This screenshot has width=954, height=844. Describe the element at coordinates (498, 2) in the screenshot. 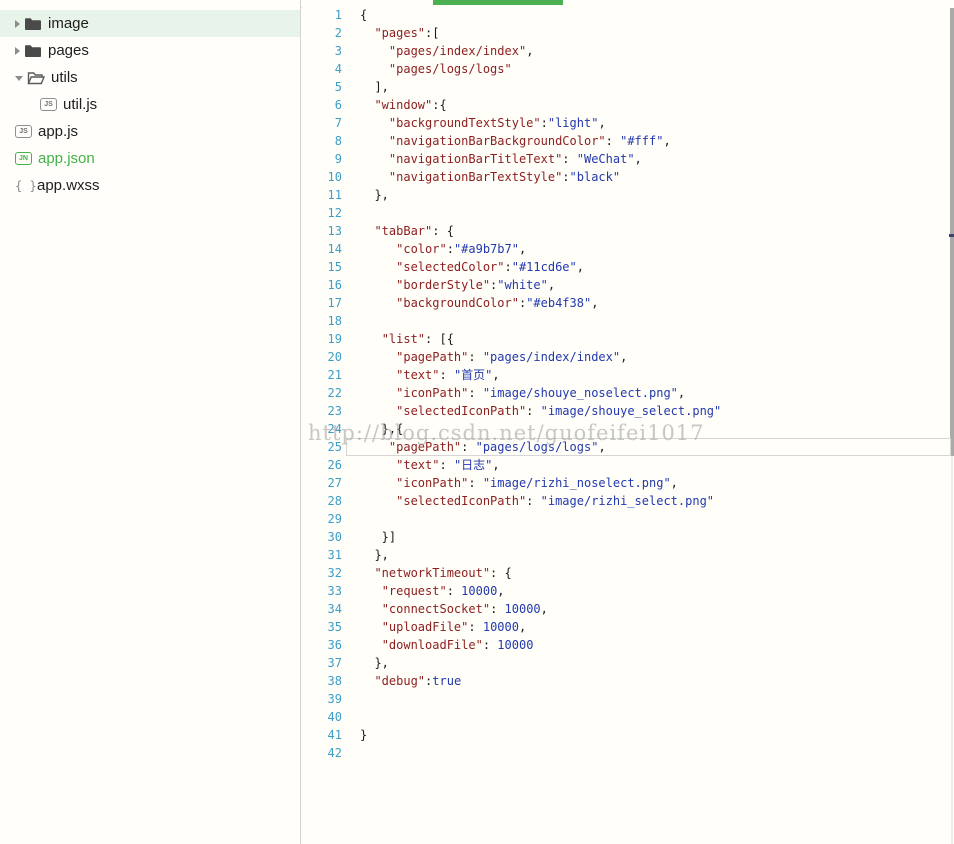

I see `active-tab-indicator` at that location.